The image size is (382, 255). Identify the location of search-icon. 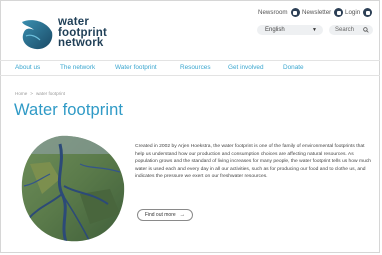
(366, 30).